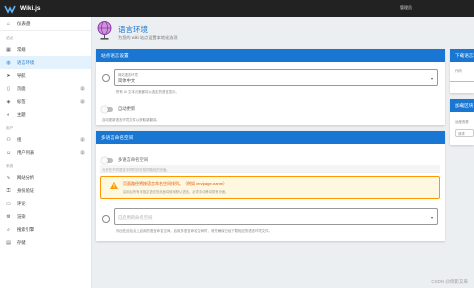 This screenshot has width=474, height=288. What do you see at coordinates (8, 23) in the screenshot?
I see `home-icon: ⌂` at bounding box center [8, 23].